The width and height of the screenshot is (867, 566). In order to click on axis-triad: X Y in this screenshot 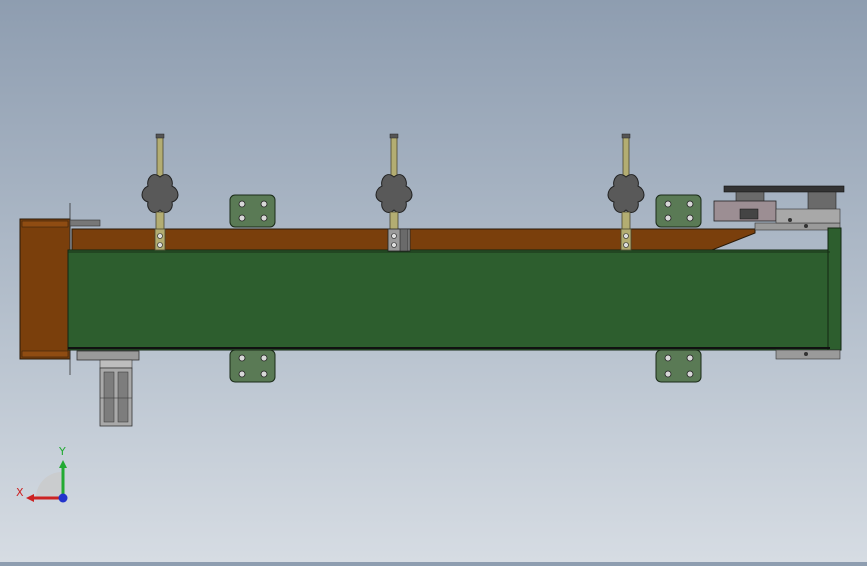, I will do `click(42, 474)`.